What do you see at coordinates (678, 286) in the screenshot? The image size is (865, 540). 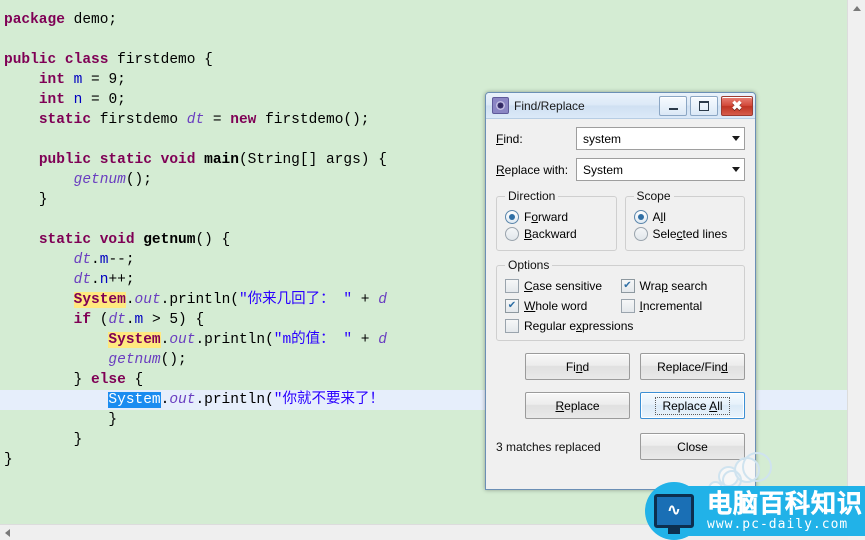 I see `checkbox-wrap-search: ✔ Wrap search` at bounding box center [678, 286].